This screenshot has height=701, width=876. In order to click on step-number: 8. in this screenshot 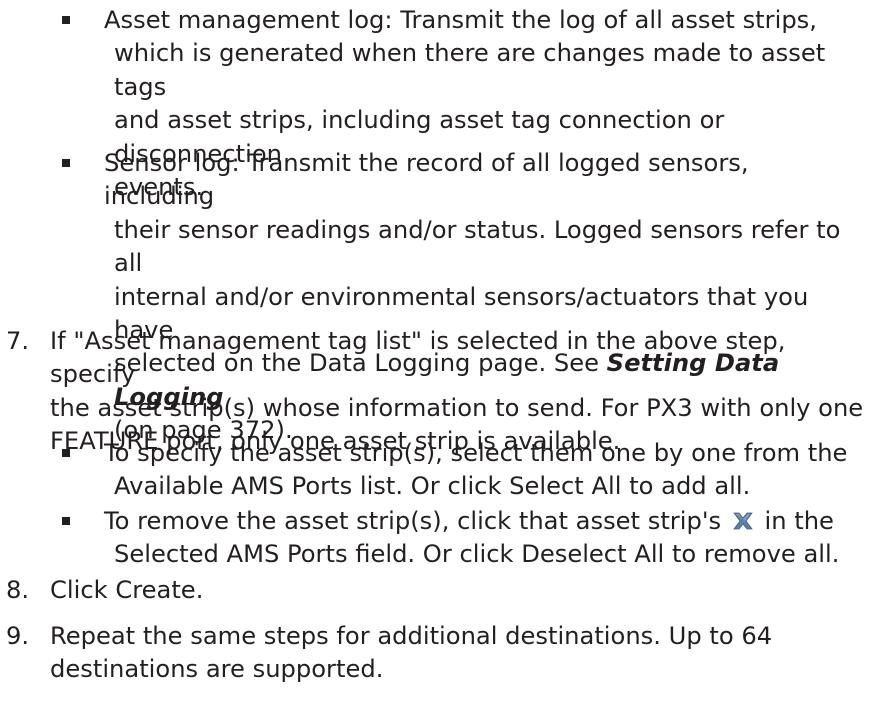, I will do `click(18, 590)`.